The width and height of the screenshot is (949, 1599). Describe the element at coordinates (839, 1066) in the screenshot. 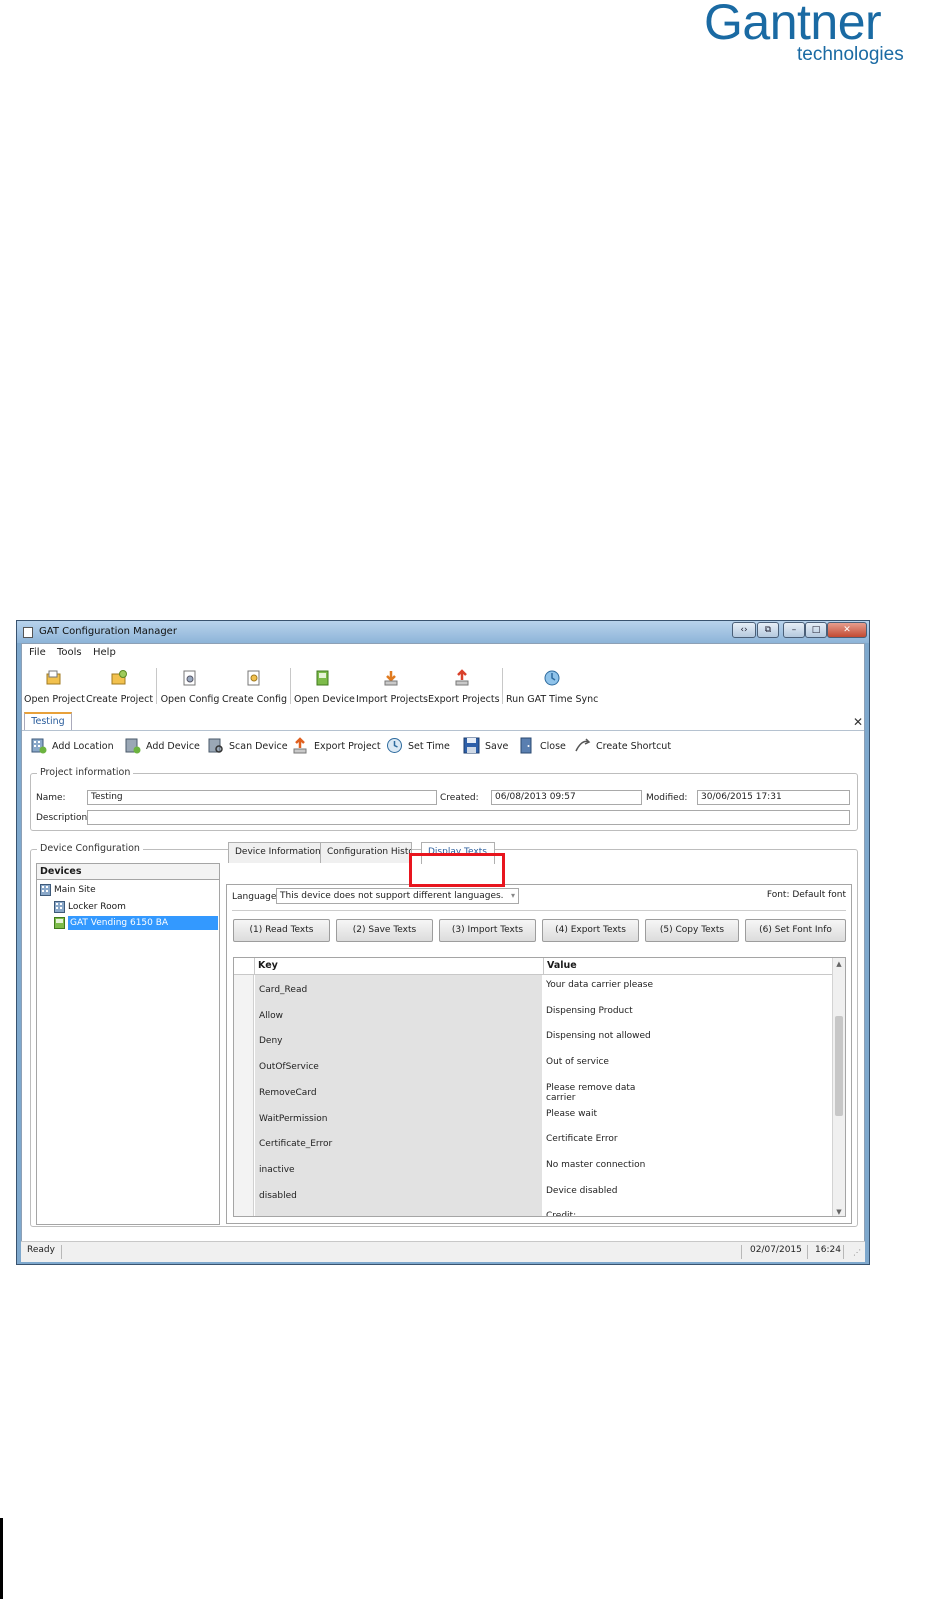

I see `scroll-thumb` at that location.